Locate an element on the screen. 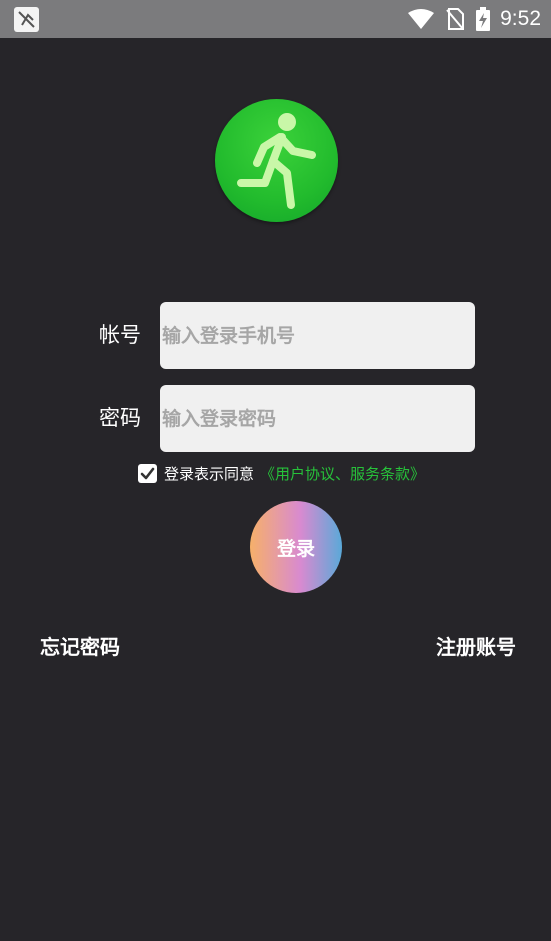  app-logo is located at coordinates (276, 160).